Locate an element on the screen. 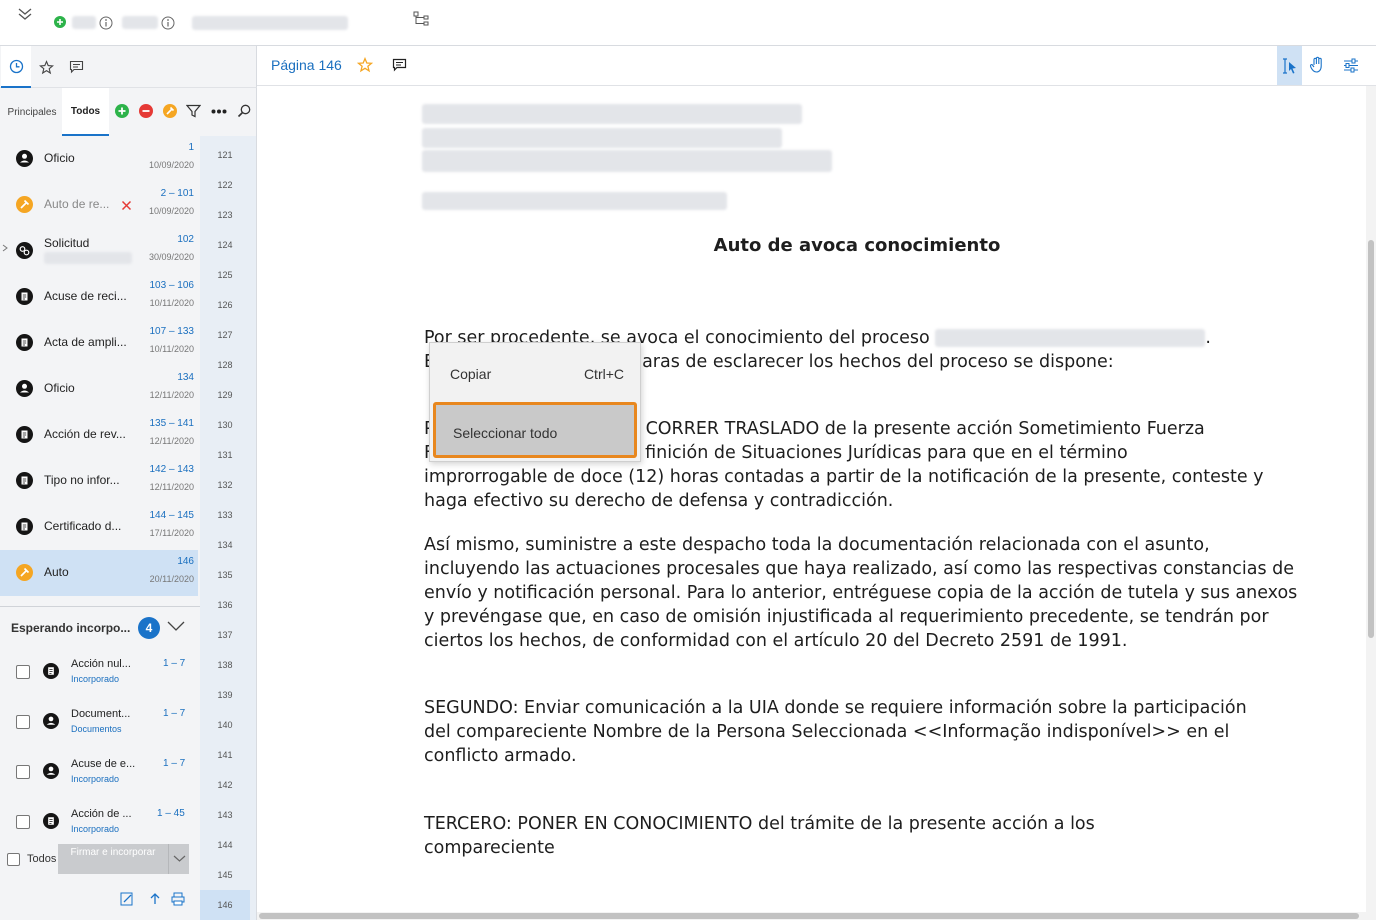 The height and width of the screenshot is (920, 1376). page-number: 125 is located at coordinates (225, 275).